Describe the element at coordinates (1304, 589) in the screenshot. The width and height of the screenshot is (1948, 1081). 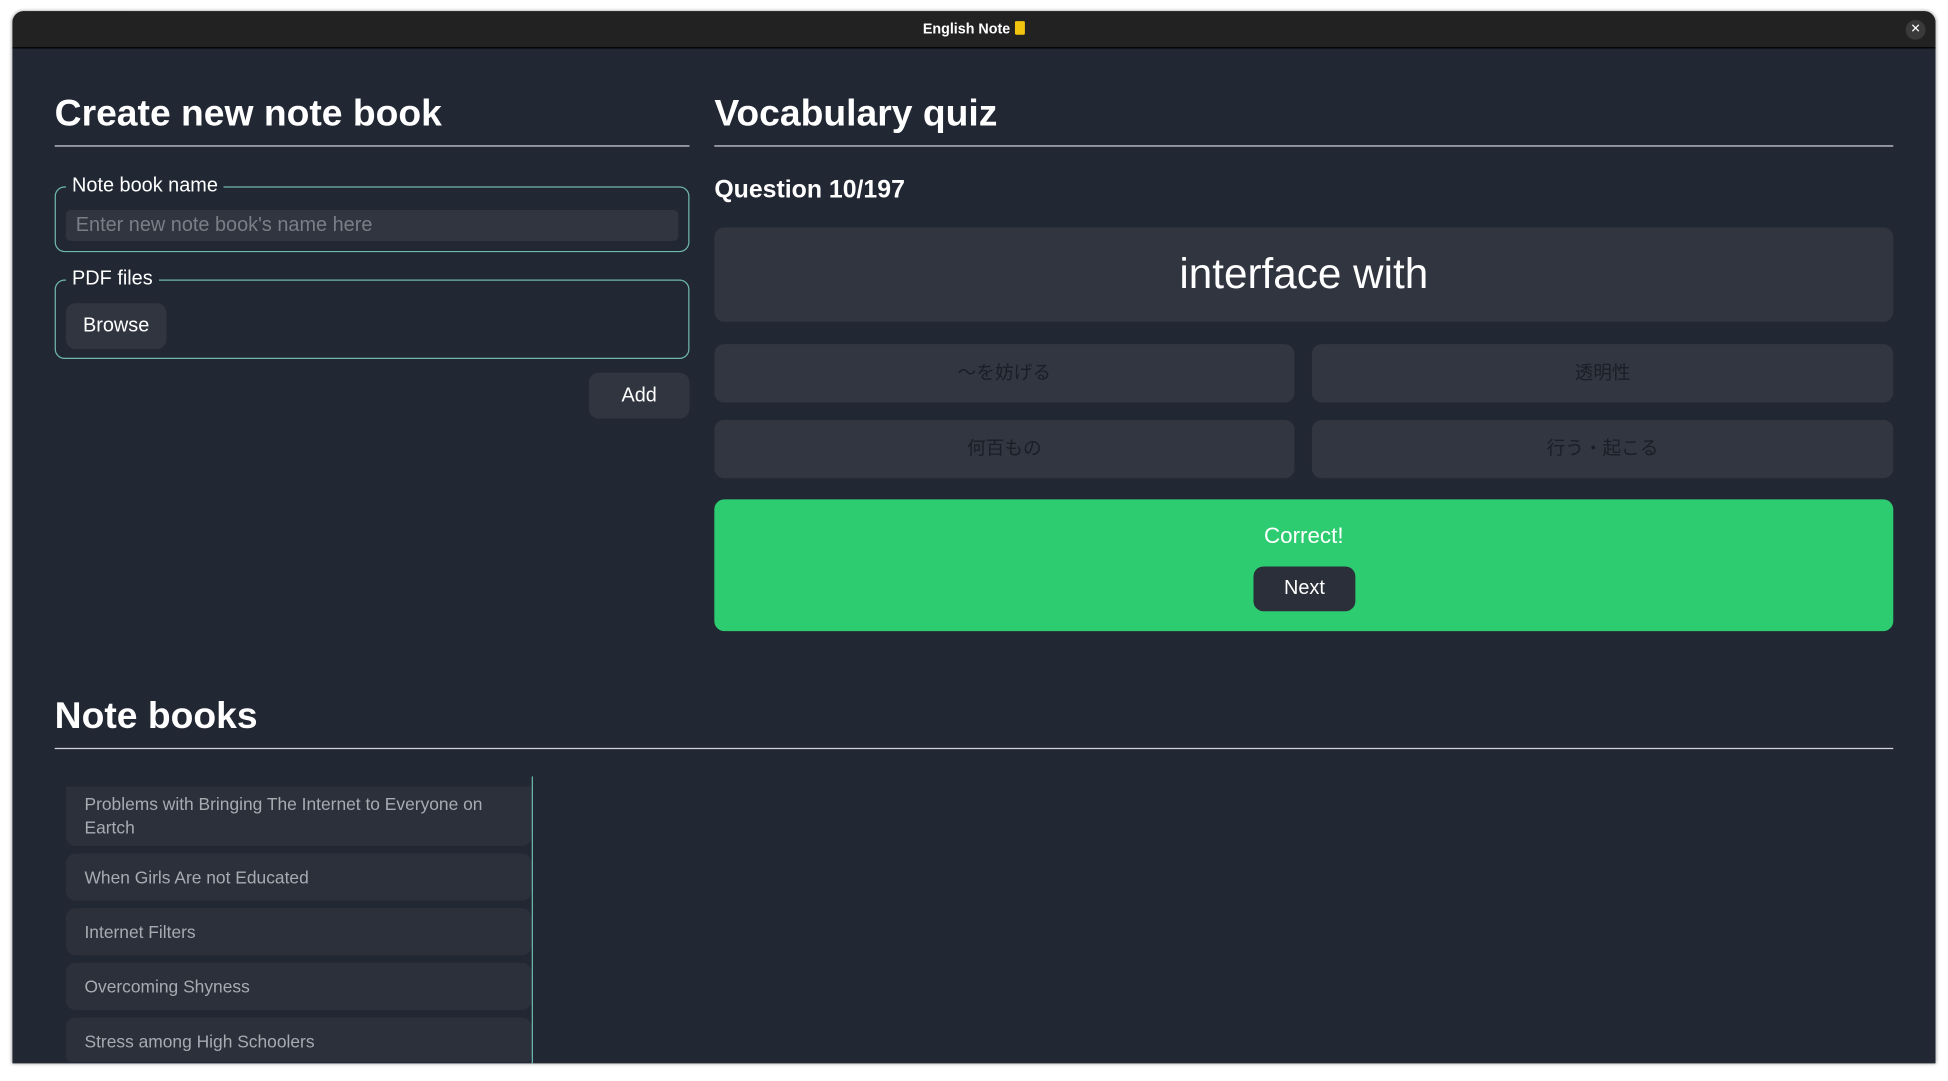
I see `next-button: Next` at that location.